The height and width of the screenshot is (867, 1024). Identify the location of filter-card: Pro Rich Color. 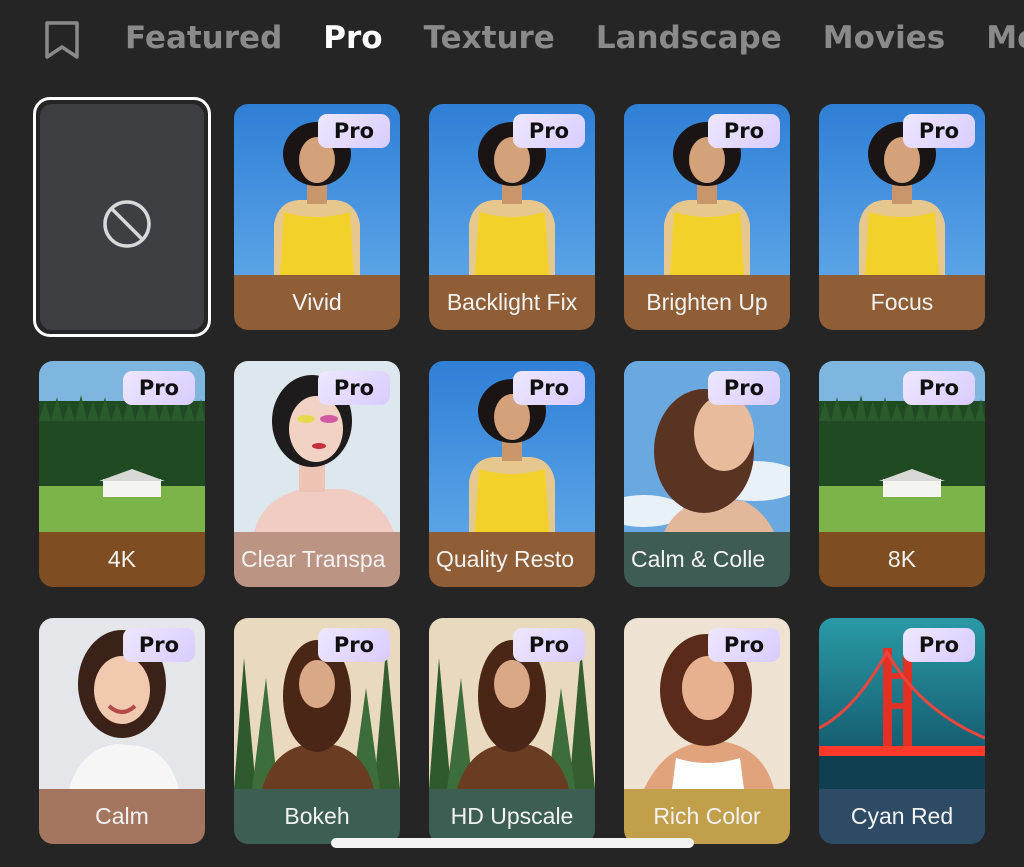
(707, 731).